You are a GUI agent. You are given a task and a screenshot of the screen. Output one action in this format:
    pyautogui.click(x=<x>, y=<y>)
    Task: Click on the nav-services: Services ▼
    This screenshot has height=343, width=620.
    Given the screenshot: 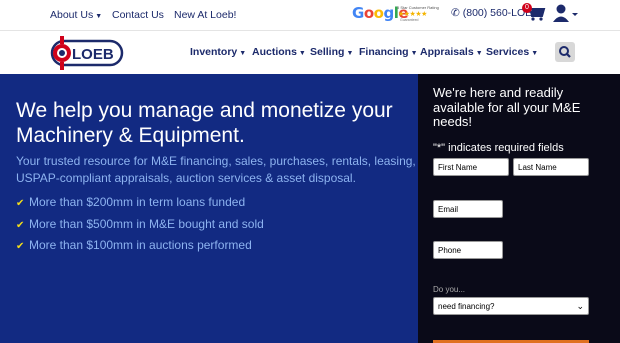 What is the action you would take?
    pyautogui.click(x=512, y=52)
    